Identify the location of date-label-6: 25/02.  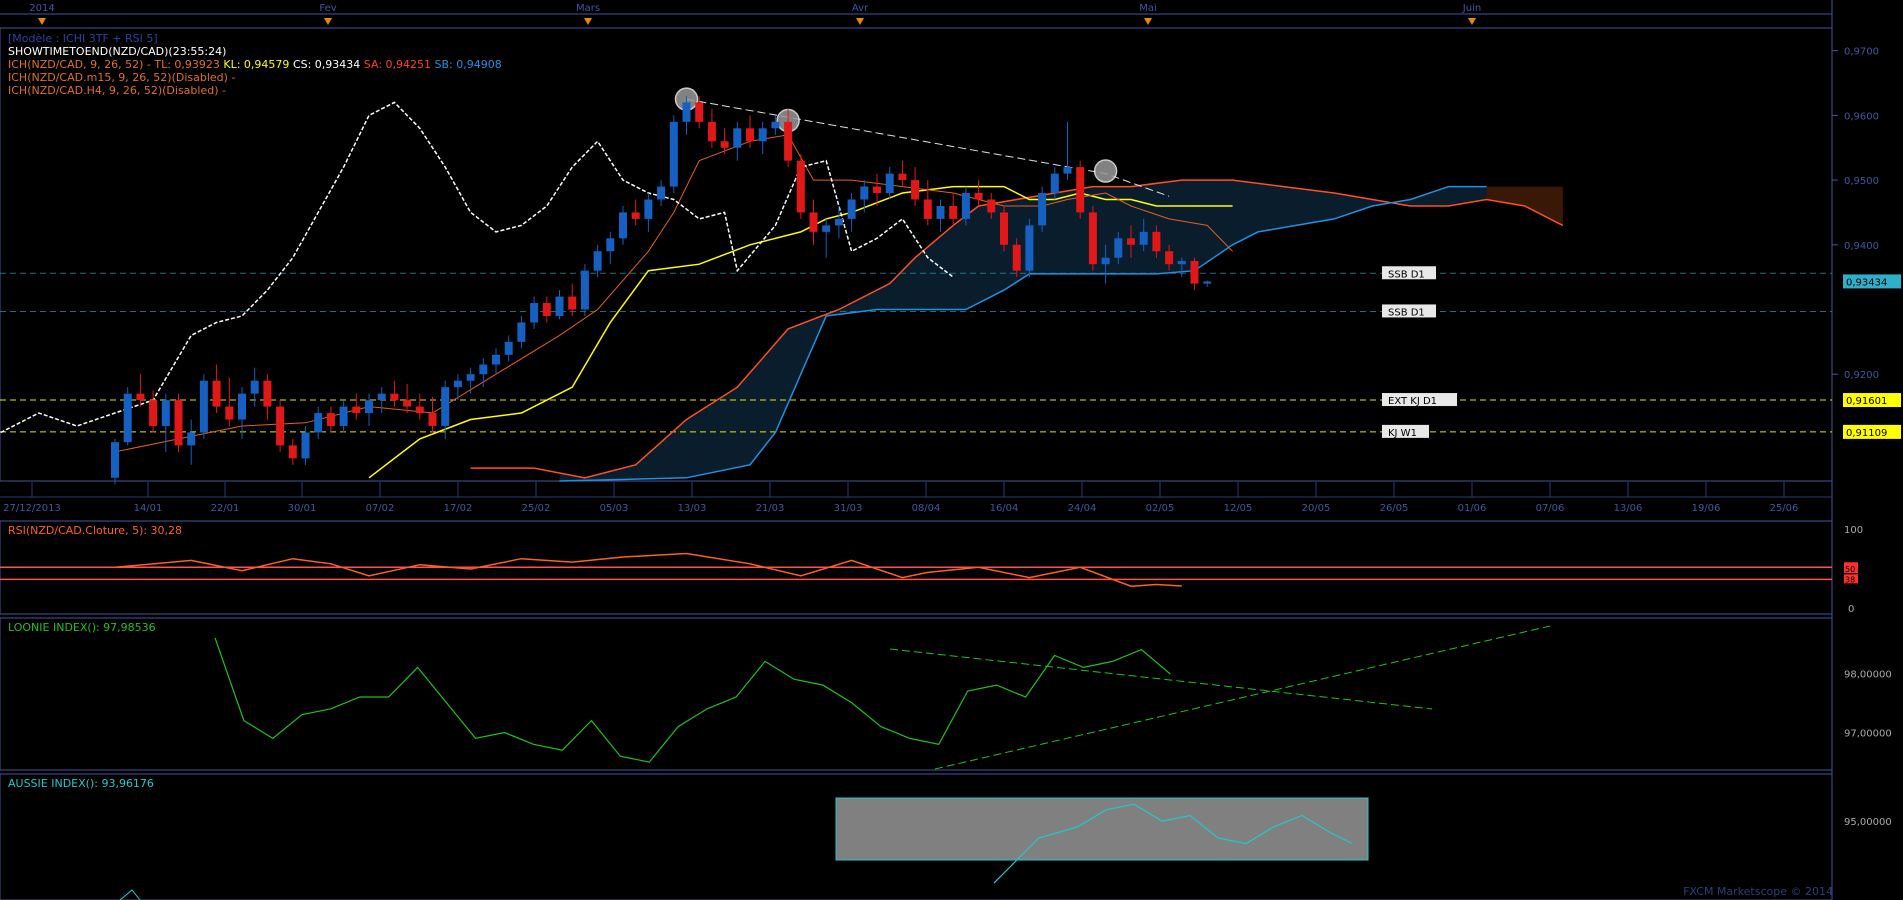
(536, 508).